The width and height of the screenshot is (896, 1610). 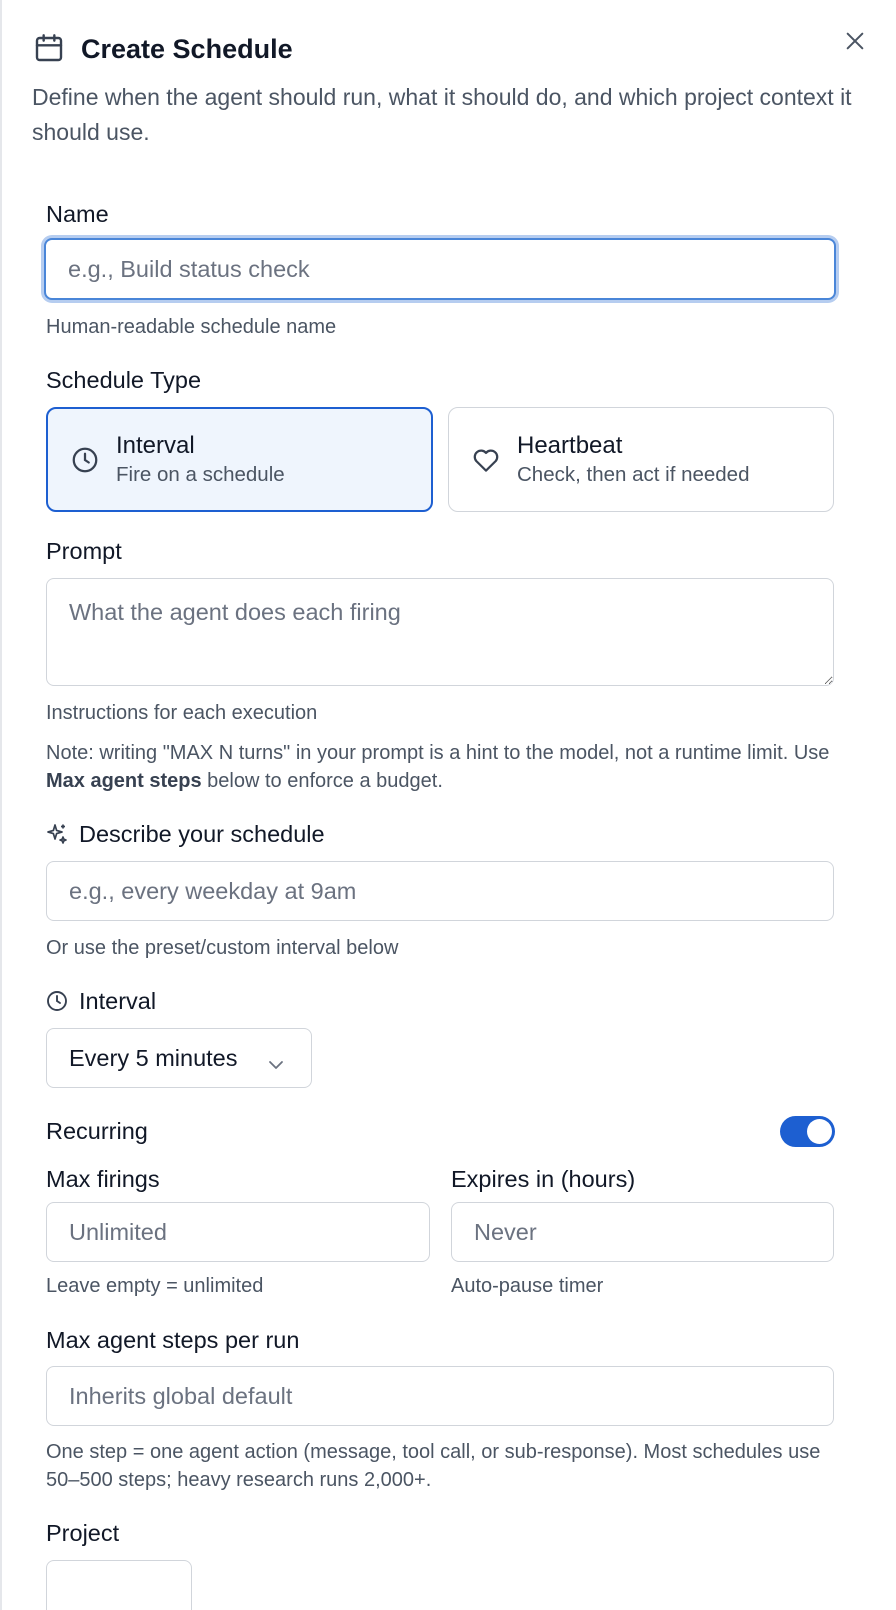 I want to click on name-hint: Human-readable schedule name, so click(x=191, y=327).